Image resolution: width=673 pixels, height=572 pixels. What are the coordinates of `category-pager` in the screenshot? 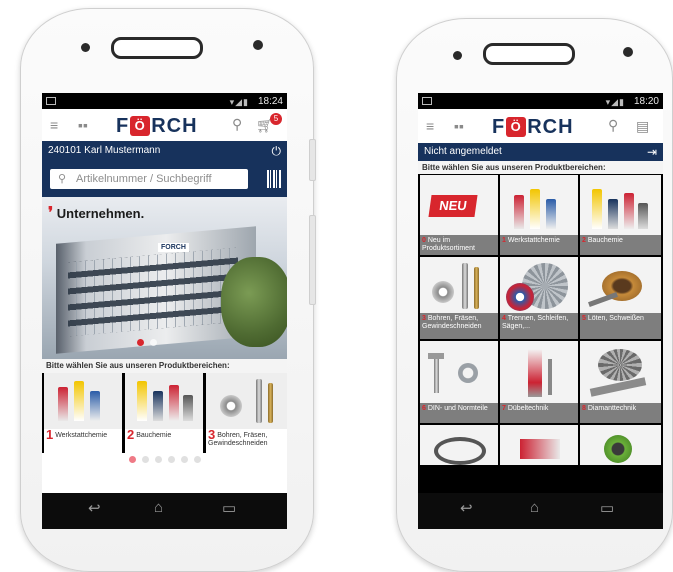 It's located at (164, 460).